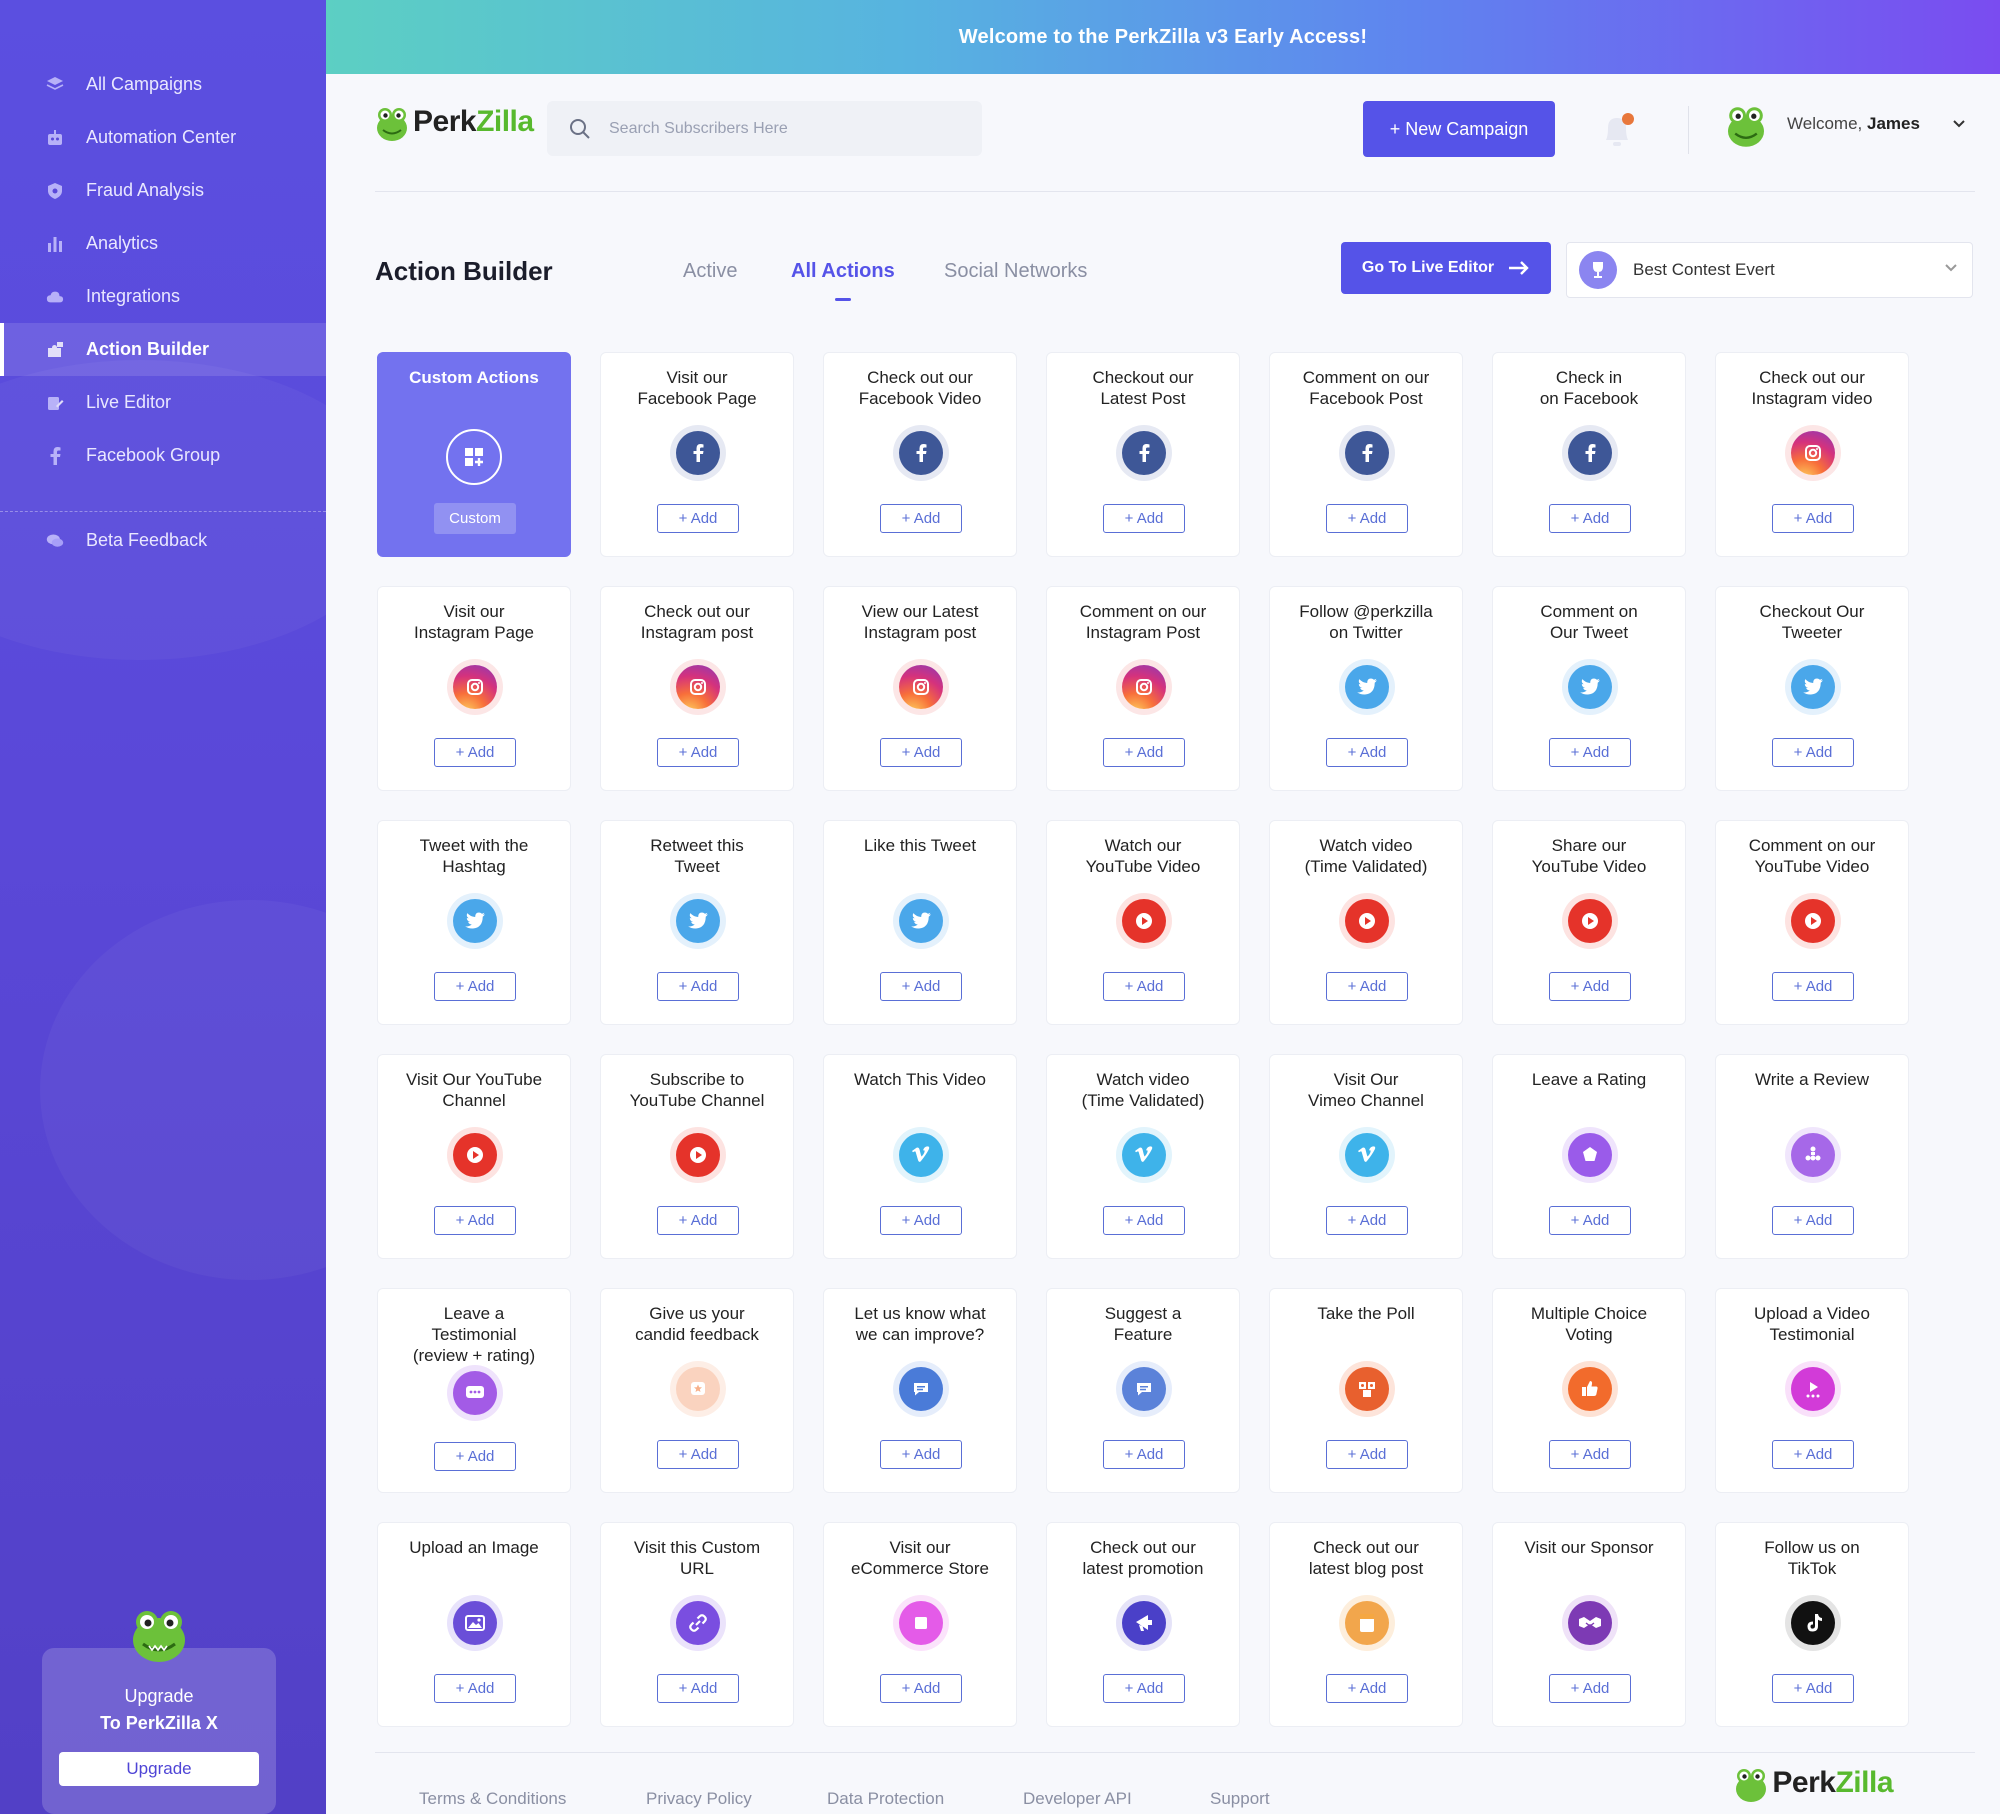  Describe the element at coordinates (1366, 454) in the screenshot. I see `action-card: Comment on our Facebook Post + Add` at that location.